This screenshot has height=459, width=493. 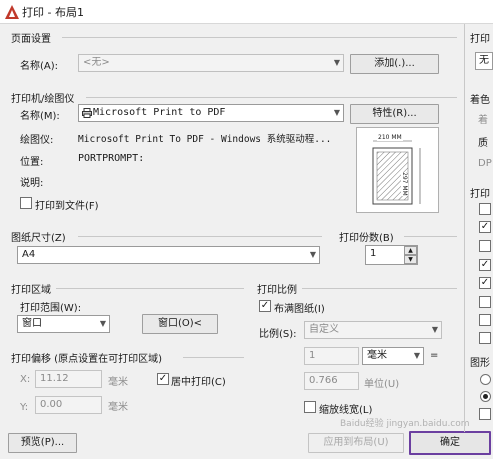 What do you see at coordinates (278, 334) in the screenshot?
I see `scale-label: 比例(S):` at bounding box center [278, 334].